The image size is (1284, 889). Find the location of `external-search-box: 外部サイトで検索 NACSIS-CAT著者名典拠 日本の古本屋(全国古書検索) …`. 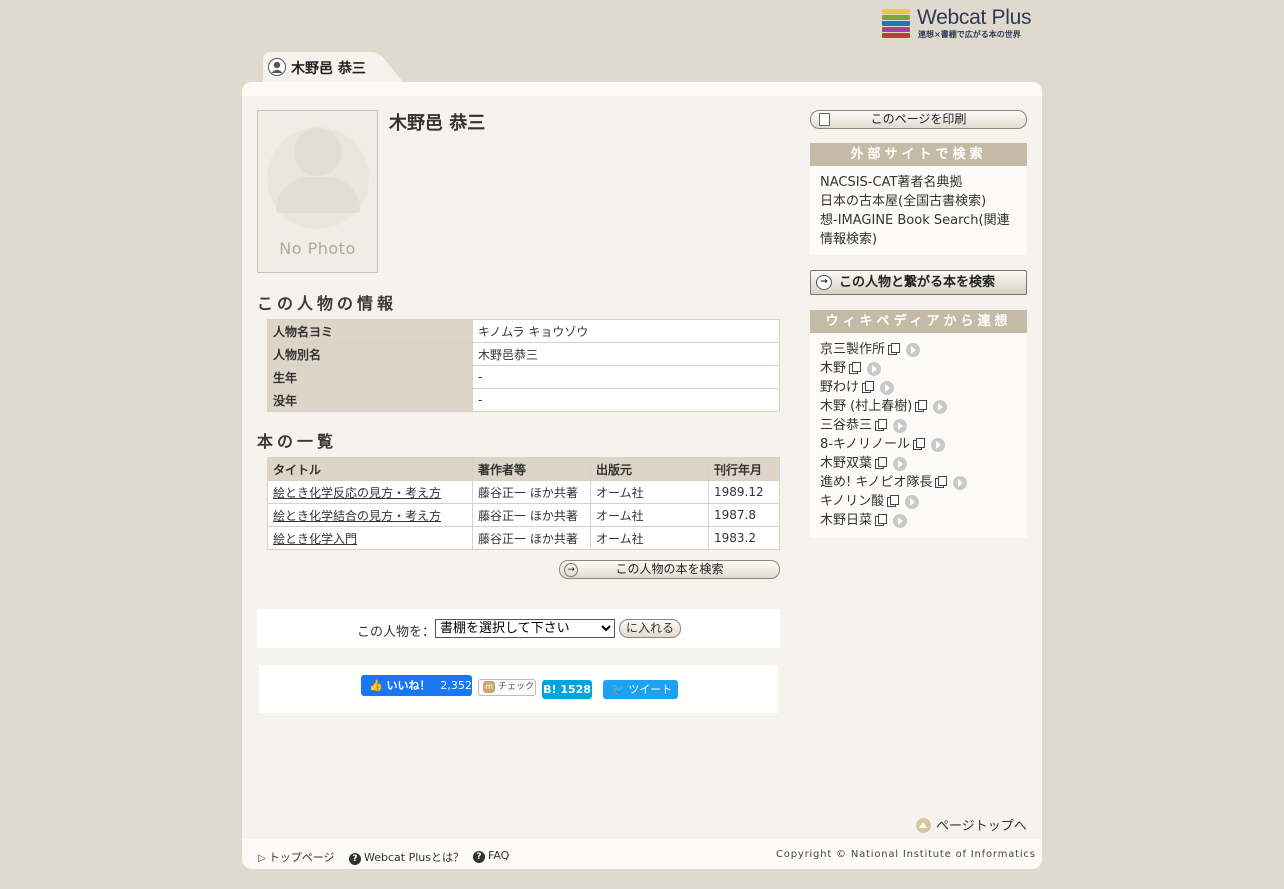

external-search-box: 外部サイトで検索 NACSIS-CAT著者名典拠 日本の古本屋(全国古書検索) … is located at coordinates (918, 199).